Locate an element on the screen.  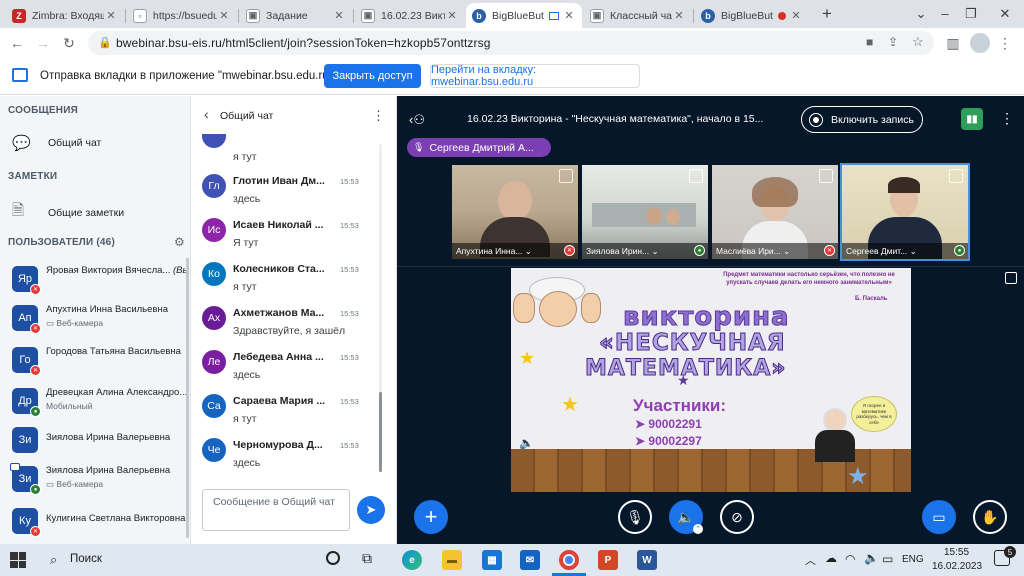
user-list-item: Зи Зиялова Ирина Валерьевна is located at coordinates (97, 439).